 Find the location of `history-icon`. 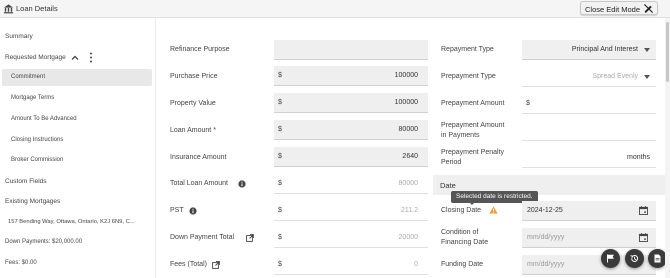

history-icon is located at coordinates (634, 258).